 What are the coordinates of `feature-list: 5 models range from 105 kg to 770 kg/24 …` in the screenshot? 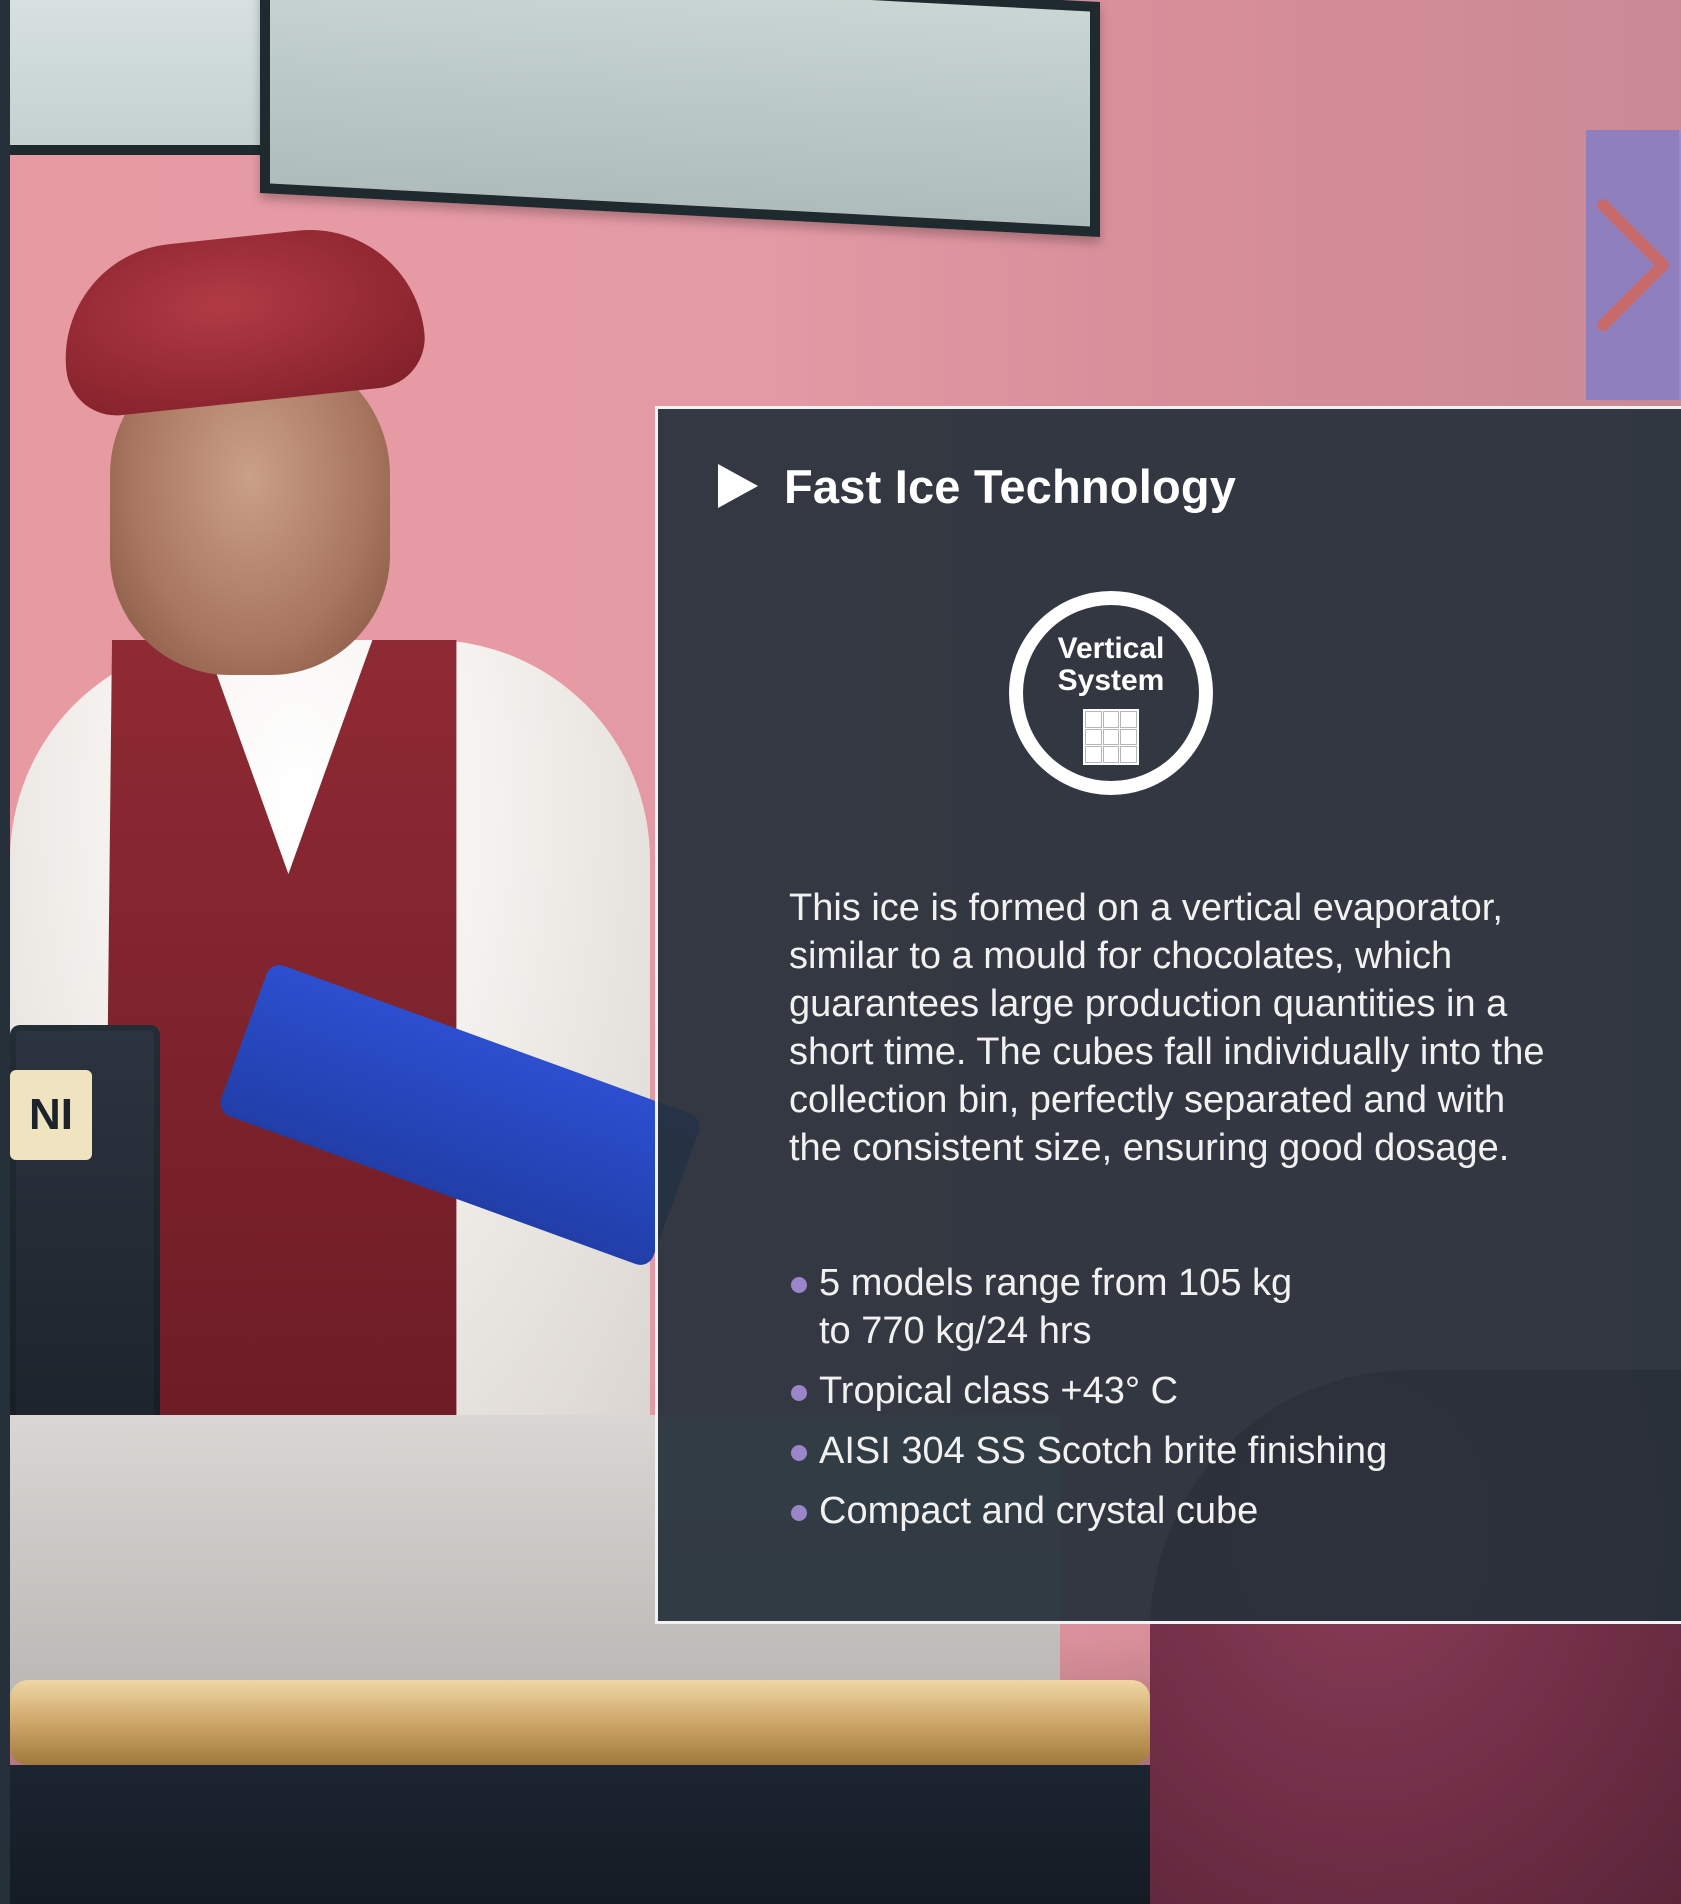 It's located at (1189, 1403).